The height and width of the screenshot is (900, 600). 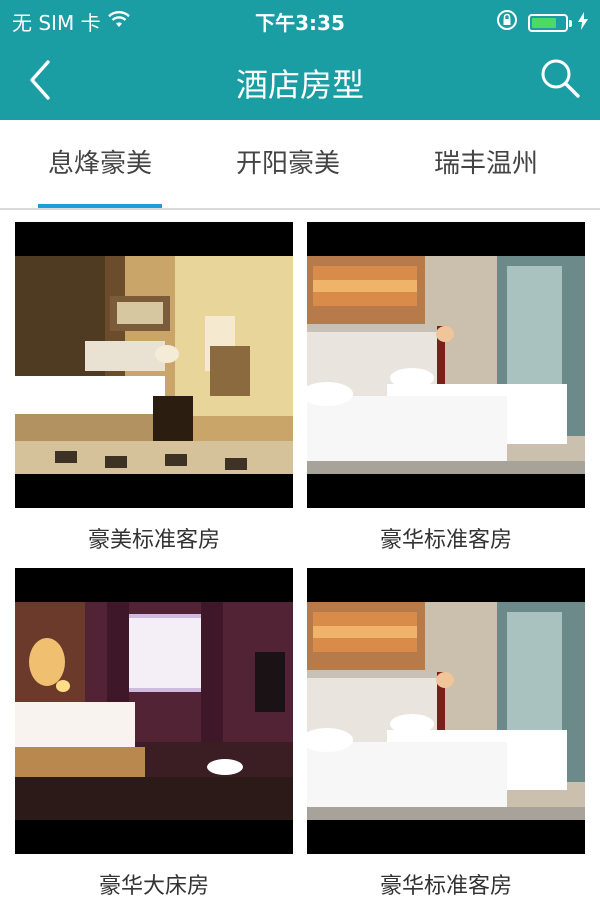 I want to click on search-button, so click(x=560, y=78).